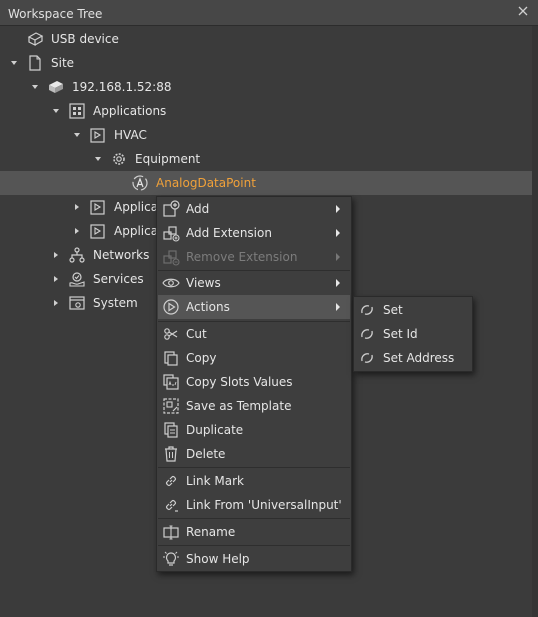 The width and height of the screenshot is (538, 617). I want to click on remove-extension-icon, so click(171, 258).